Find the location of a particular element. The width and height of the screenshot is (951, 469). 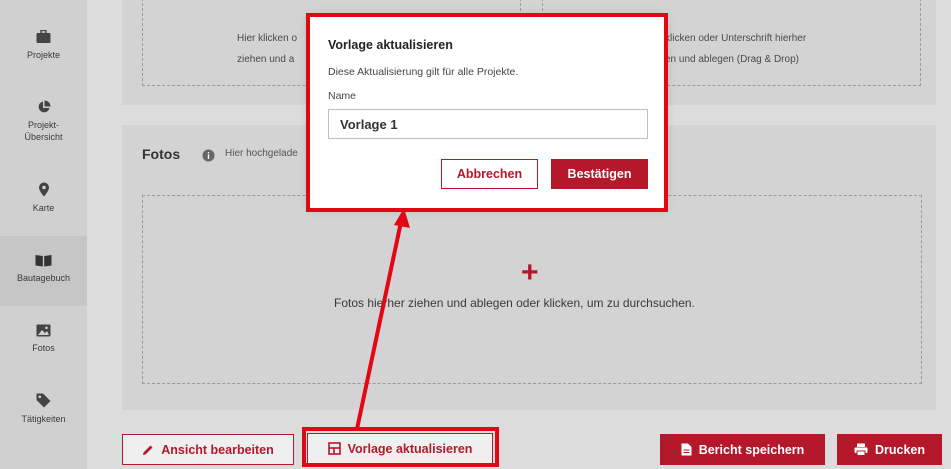

edit-view-button: Ansicht bearbeiten is located at coordinates (208, 449).